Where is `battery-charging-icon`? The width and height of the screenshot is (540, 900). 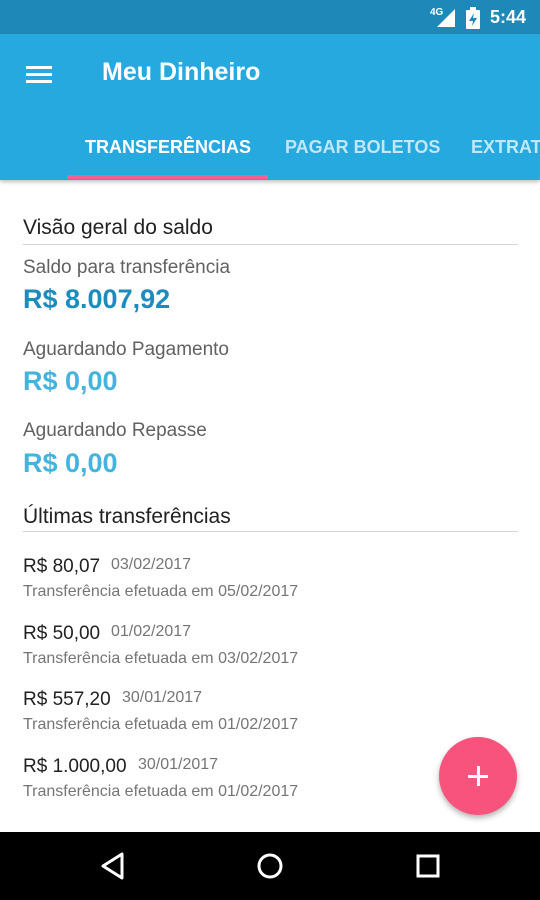 battery-charging-icon is located at coordinates (473, 18).